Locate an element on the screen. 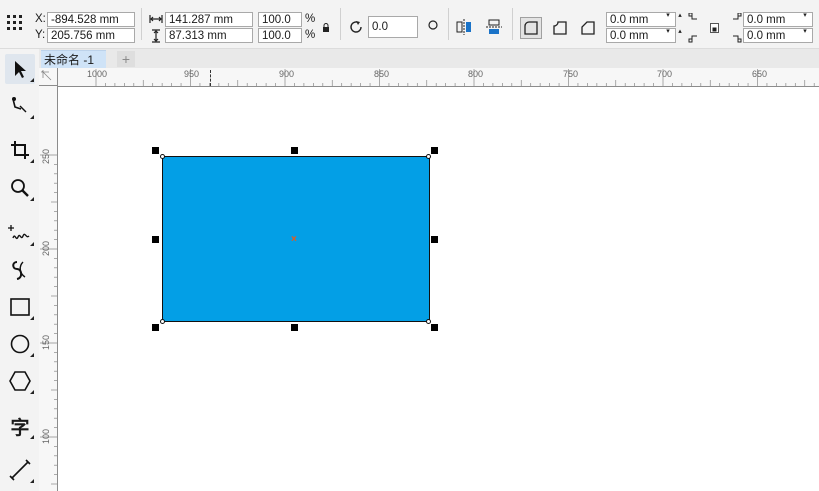 The width and height of the screenshot is (819, 491). add-document-button: + is located at coordinates (126, 59).